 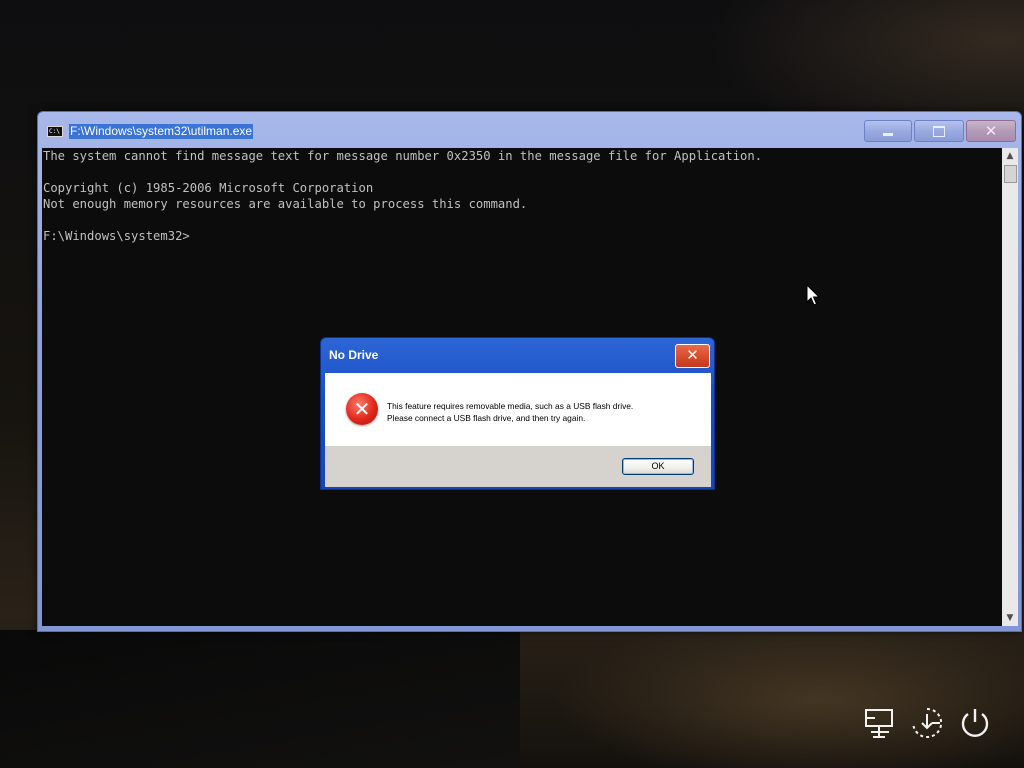 What do you see at coordinates (879, 723) in the screenshot?
I see `network-icon` at bounding box center [879, 723].